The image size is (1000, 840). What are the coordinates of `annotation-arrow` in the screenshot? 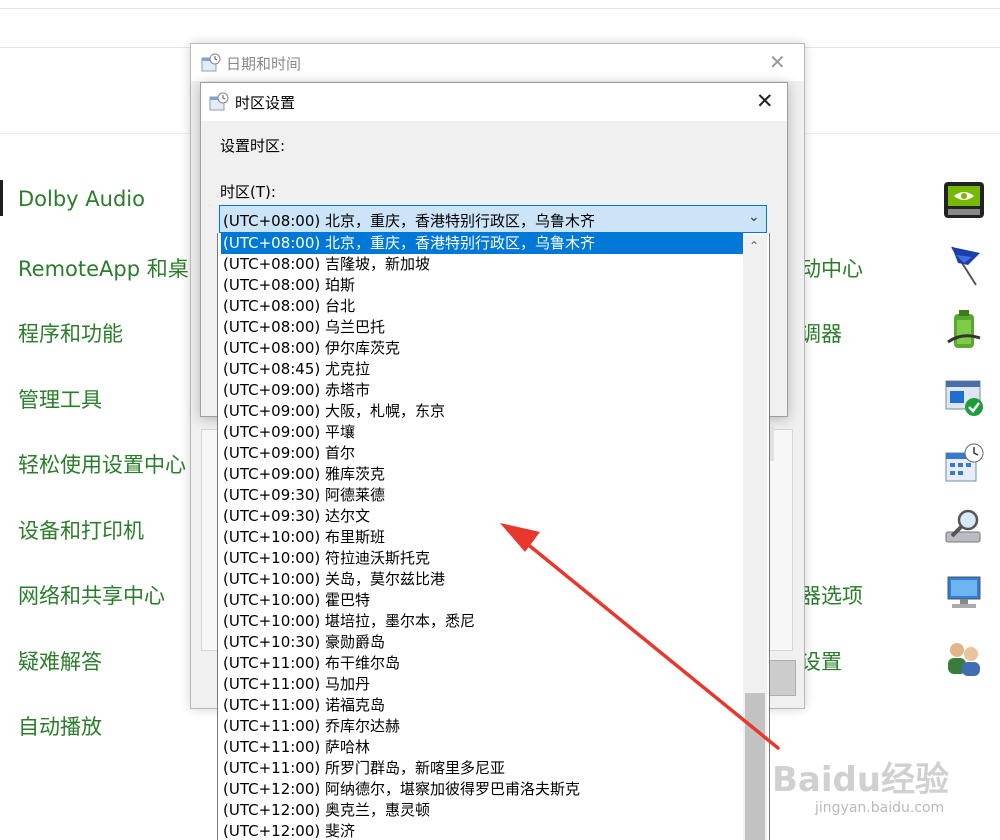 It's located at (640, 636).